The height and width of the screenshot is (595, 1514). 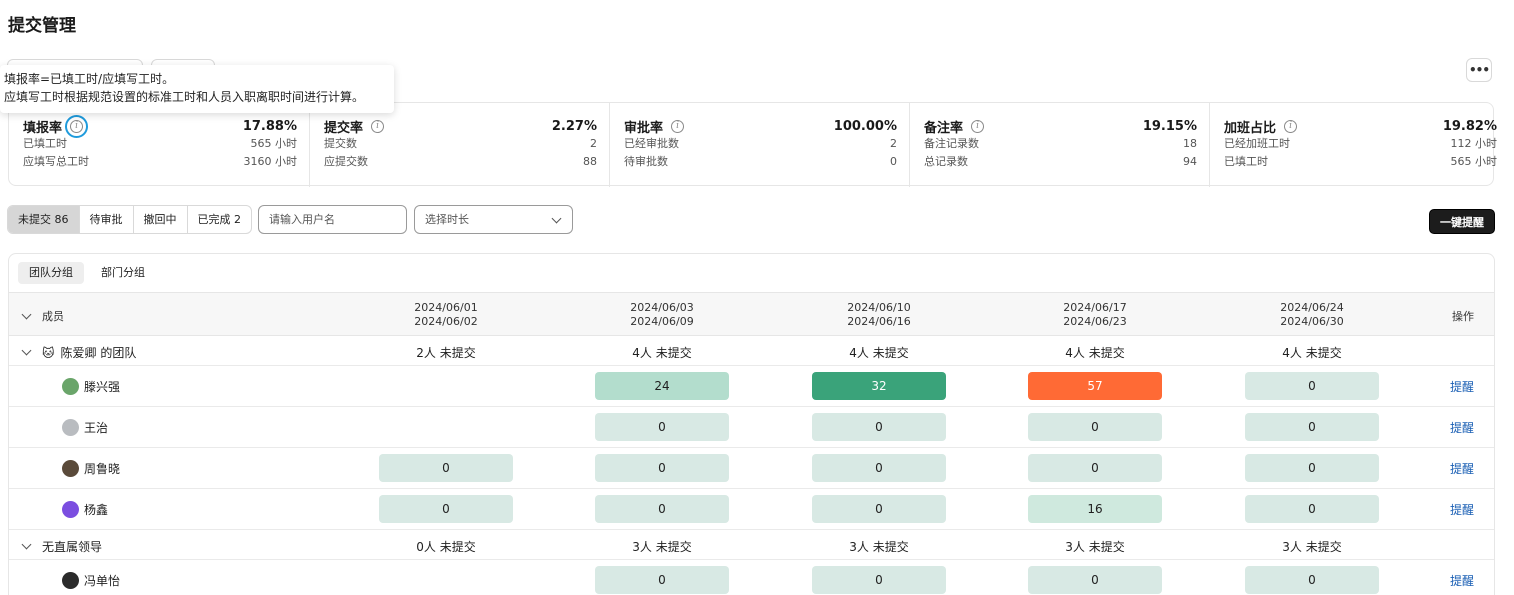 I want to click on member-name: 周鲁晓, so click(x=102, y=469).